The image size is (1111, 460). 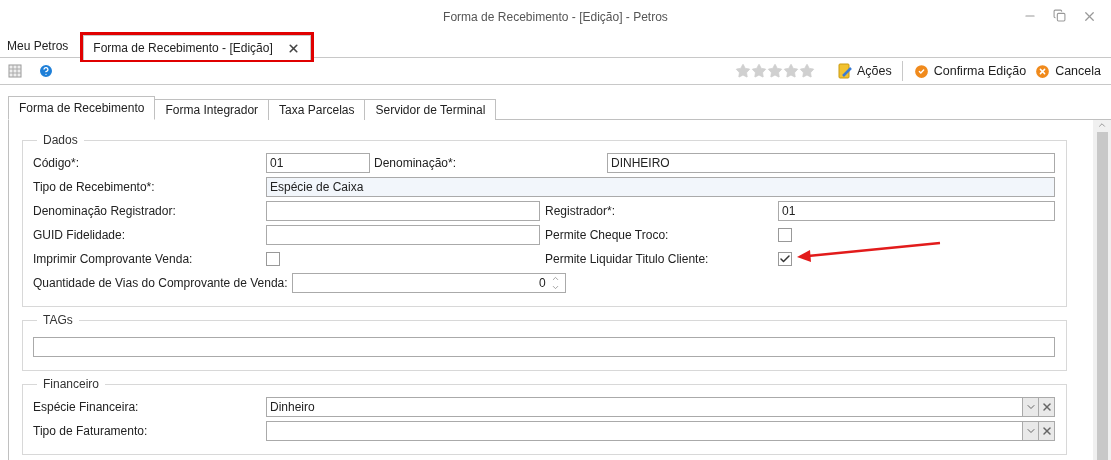 What do you see at coordinates (40, 45) in the screenshot?
I see `document-tab: Meu Petros` at bounding box center [40, 45].